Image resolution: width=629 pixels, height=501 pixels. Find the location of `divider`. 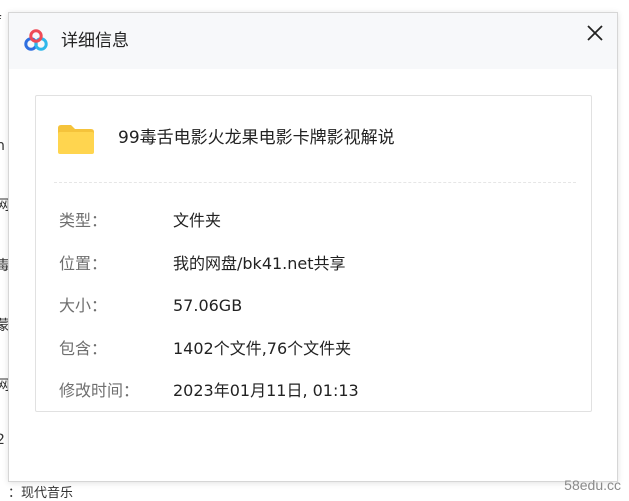

divider is located at coordinates (315, 182).